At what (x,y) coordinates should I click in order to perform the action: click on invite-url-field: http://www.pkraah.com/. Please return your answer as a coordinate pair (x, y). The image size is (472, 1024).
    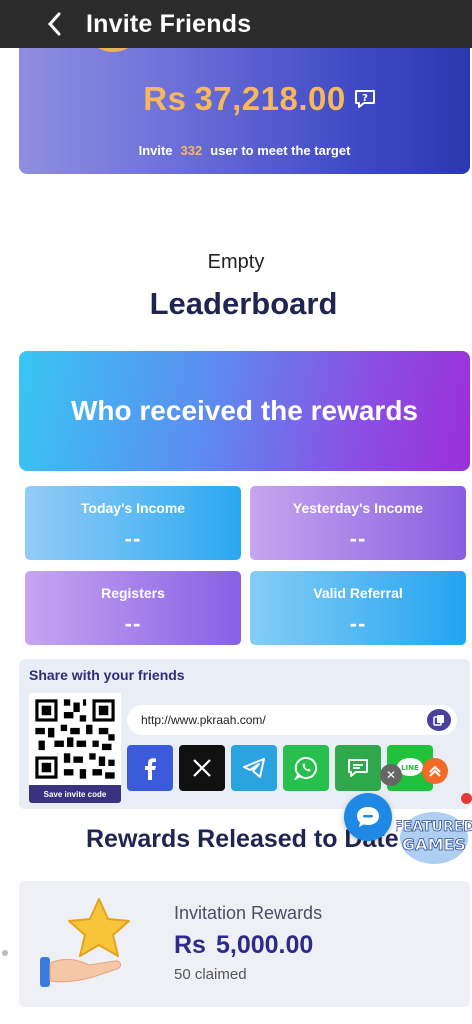
    Looking at the image, I should click on (292, 720).